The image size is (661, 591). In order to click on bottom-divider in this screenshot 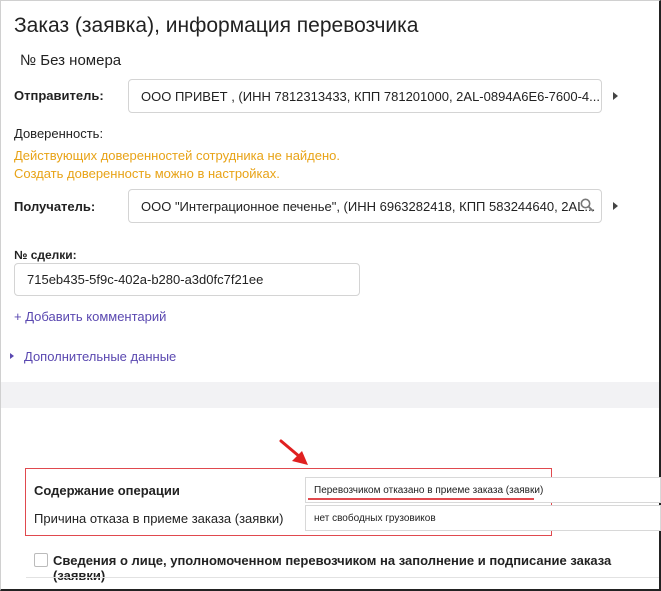, I will do `click(342, 577)`.